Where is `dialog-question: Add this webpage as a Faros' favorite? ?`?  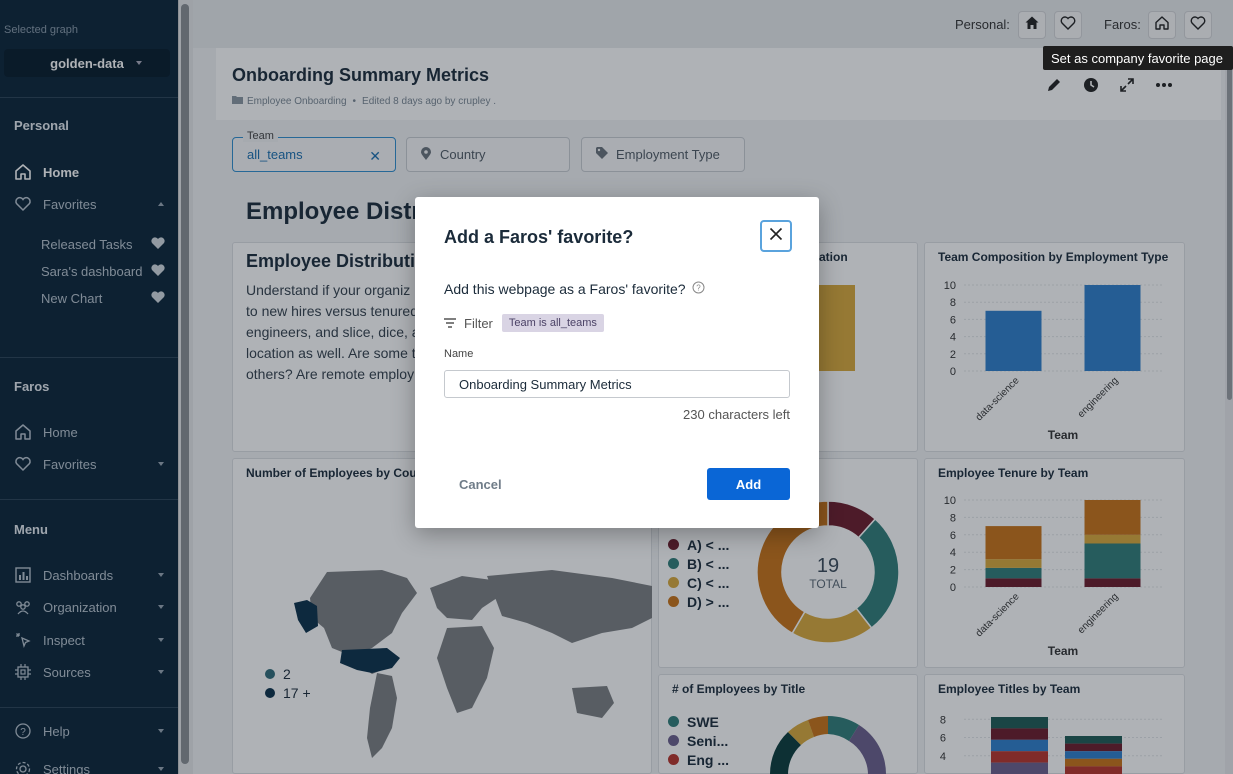
dialog-question: Add this webpage as a Faros' favorite? ? is located at coordinates (574, 289).